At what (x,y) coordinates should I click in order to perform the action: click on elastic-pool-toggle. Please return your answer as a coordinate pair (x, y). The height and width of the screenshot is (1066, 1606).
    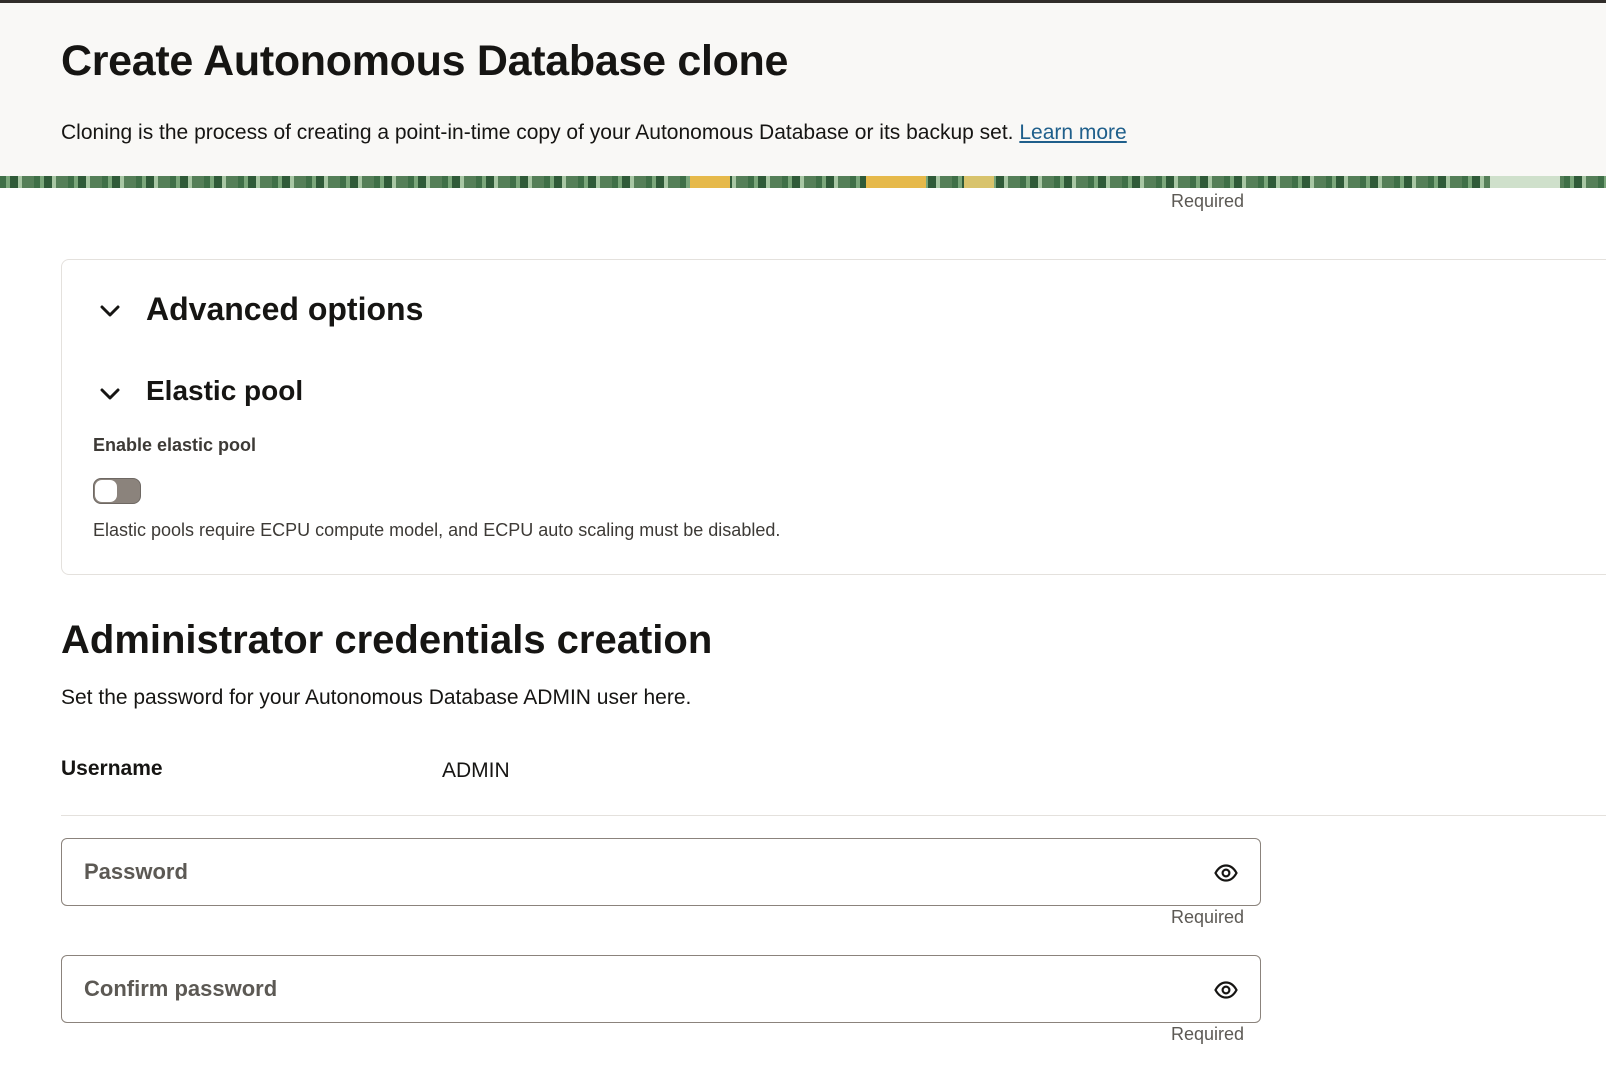
    Looking at the image, I should click on (110, 394).